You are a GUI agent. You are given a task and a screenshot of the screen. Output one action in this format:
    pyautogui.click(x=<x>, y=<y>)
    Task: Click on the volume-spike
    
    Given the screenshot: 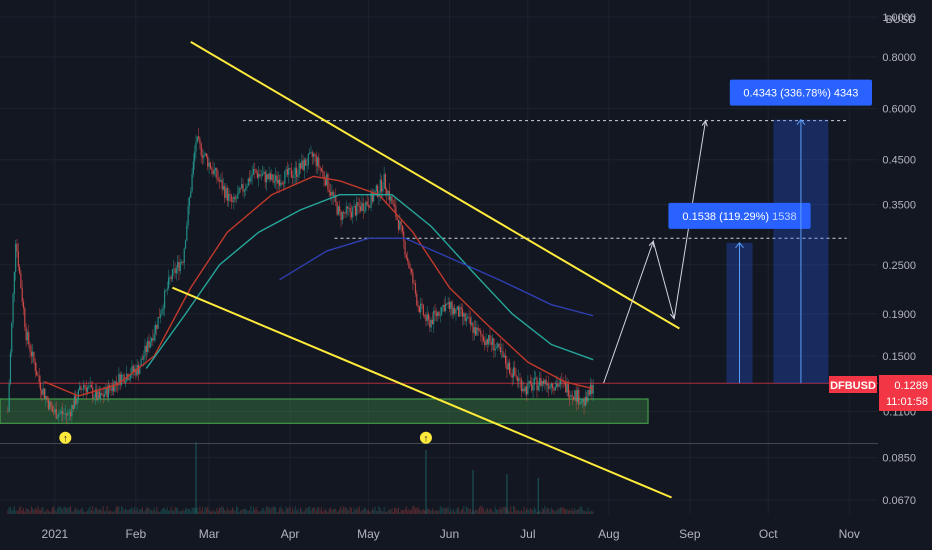 What is the action you would take?
    pyautogui.click(x=196, y=478)
    